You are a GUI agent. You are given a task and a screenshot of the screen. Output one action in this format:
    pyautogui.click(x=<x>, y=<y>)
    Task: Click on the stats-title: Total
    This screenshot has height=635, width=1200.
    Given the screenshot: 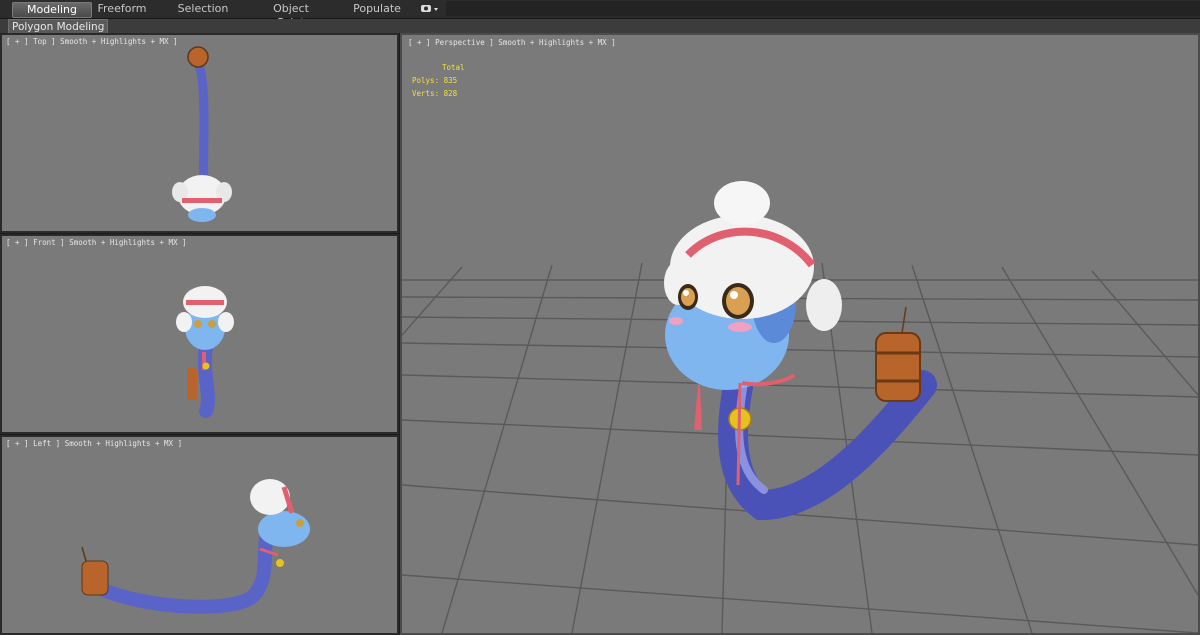 What is the action you would take?
    pyautogui.click(x=453, y=67)
    